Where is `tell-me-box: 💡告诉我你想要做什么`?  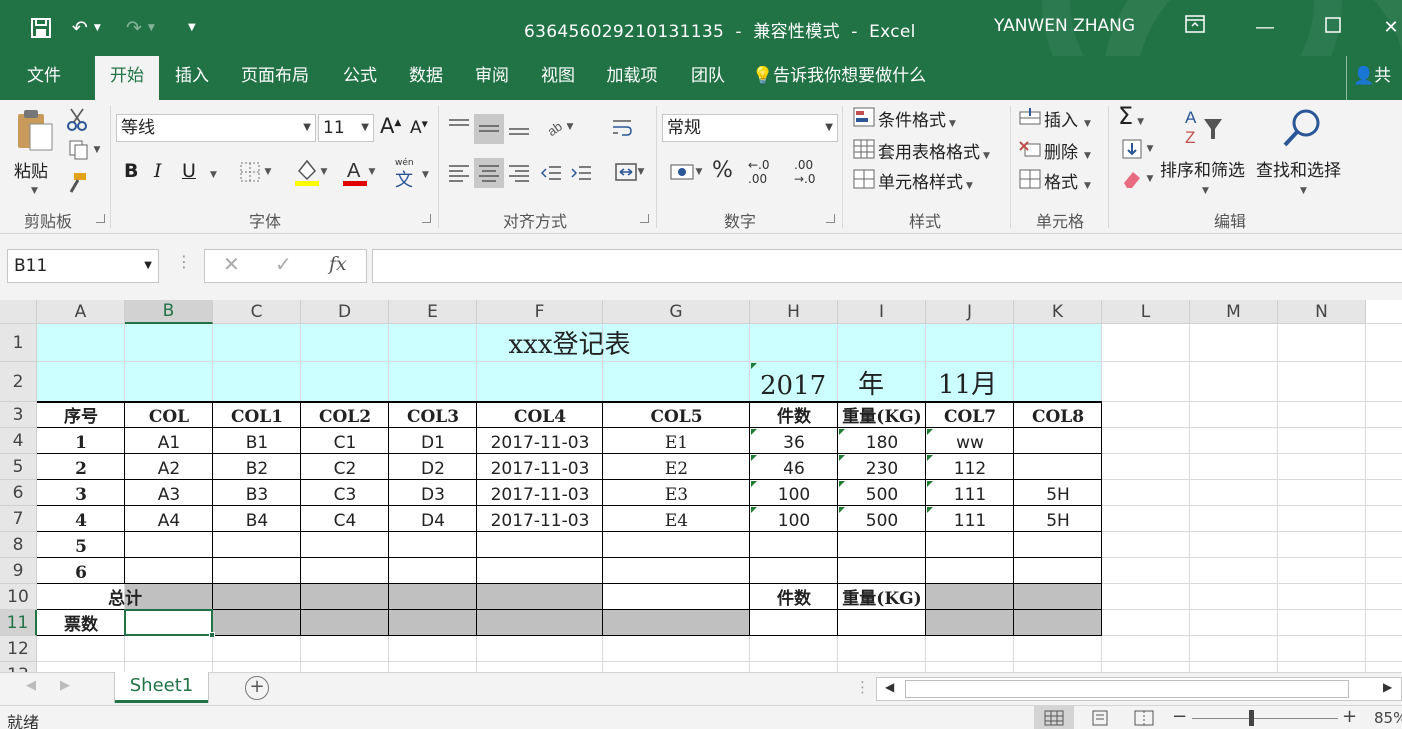 tell-me-box: 💡告诉我你想要做什么 is located at coordinates (852, 78).